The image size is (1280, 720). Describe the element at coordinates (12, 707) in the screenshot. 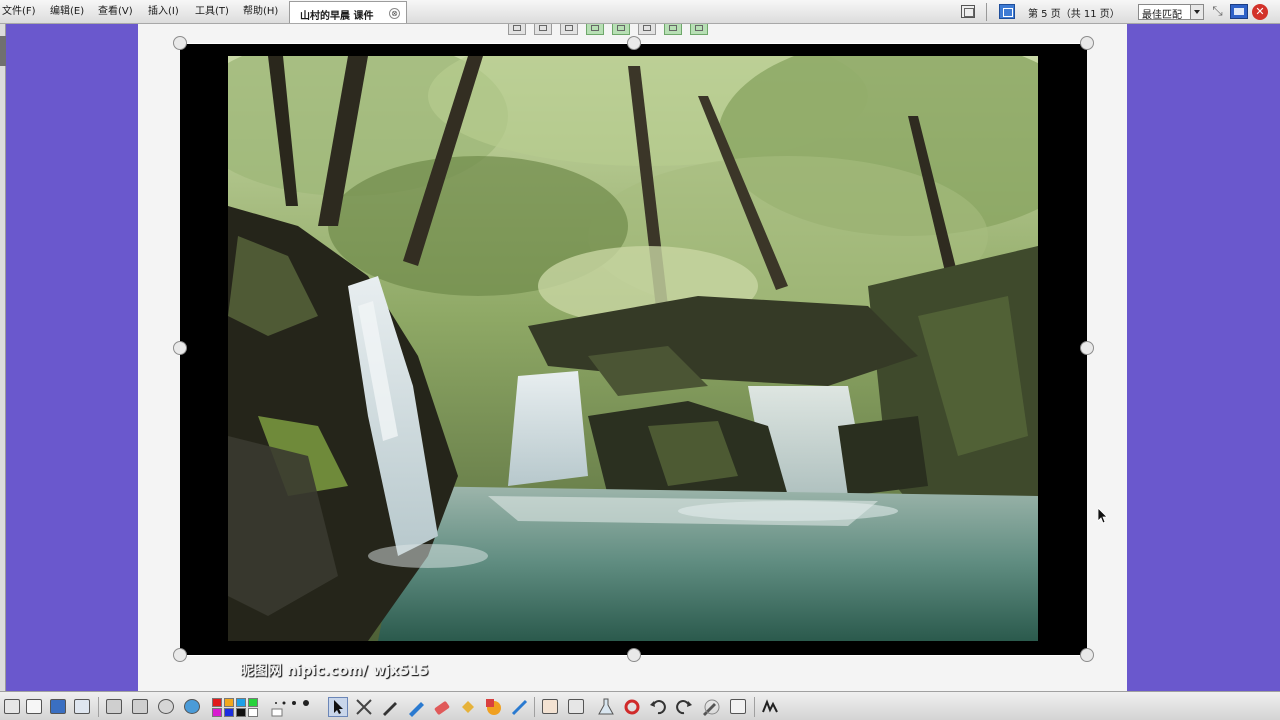

I see `start-menu-icon` at that location.